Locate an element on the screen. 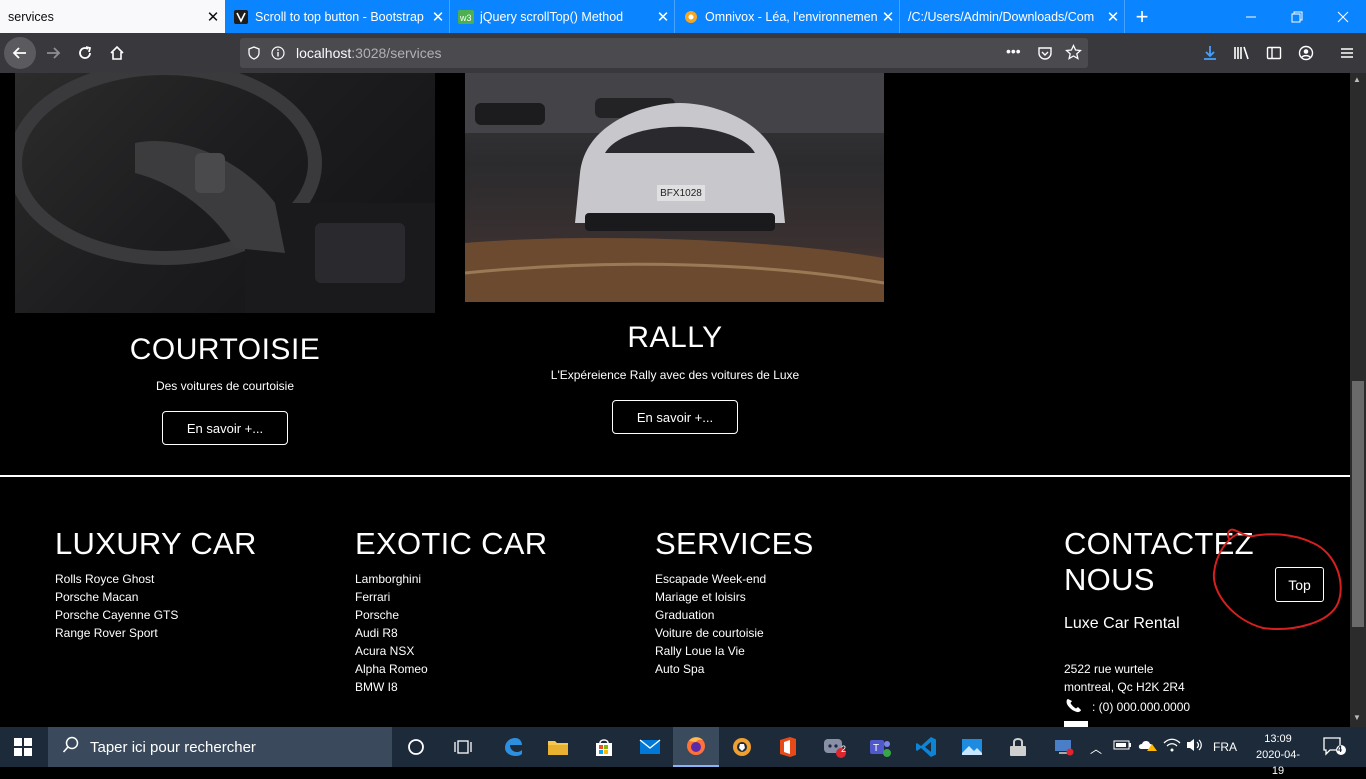 The width and height of the screenshot is (1366, 779). address-line1: 2522 rue wurtele is located at coordinates (1109, 669).